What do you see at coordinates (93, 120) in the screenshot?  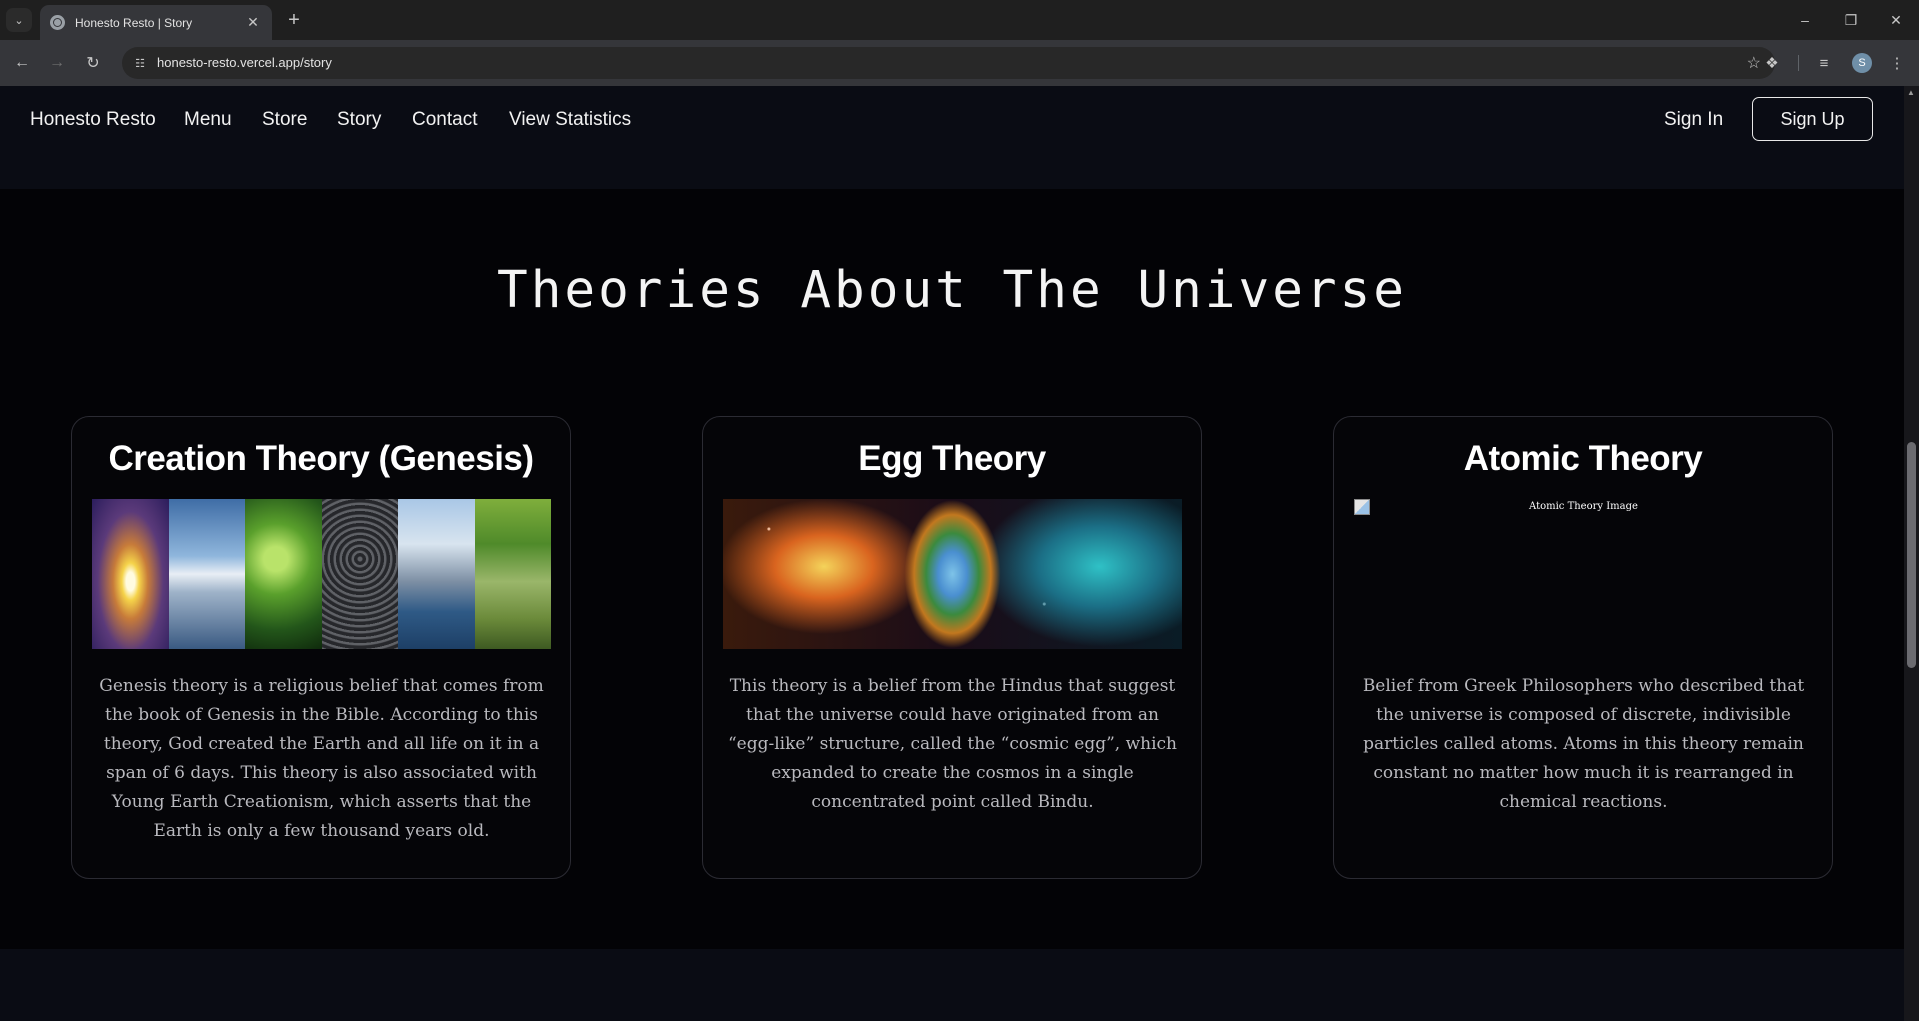 I see `brand-logo-link: Honesto Resto` at bounding box center [93, 120].